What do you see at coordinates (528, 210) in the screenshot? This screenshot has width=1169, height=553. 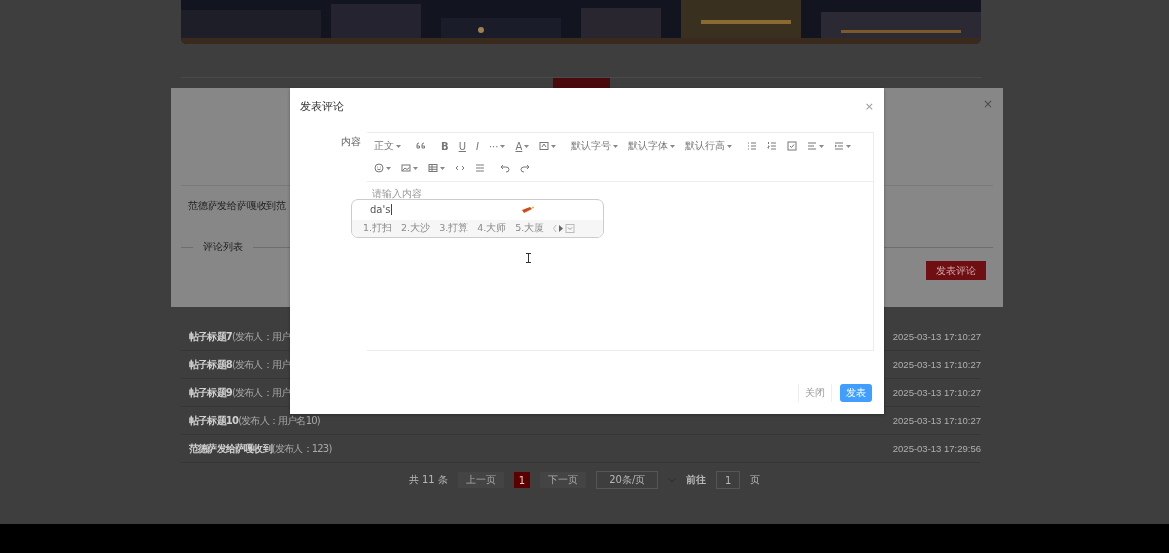 I see `brush-icon` at bounding box center [528, 210].